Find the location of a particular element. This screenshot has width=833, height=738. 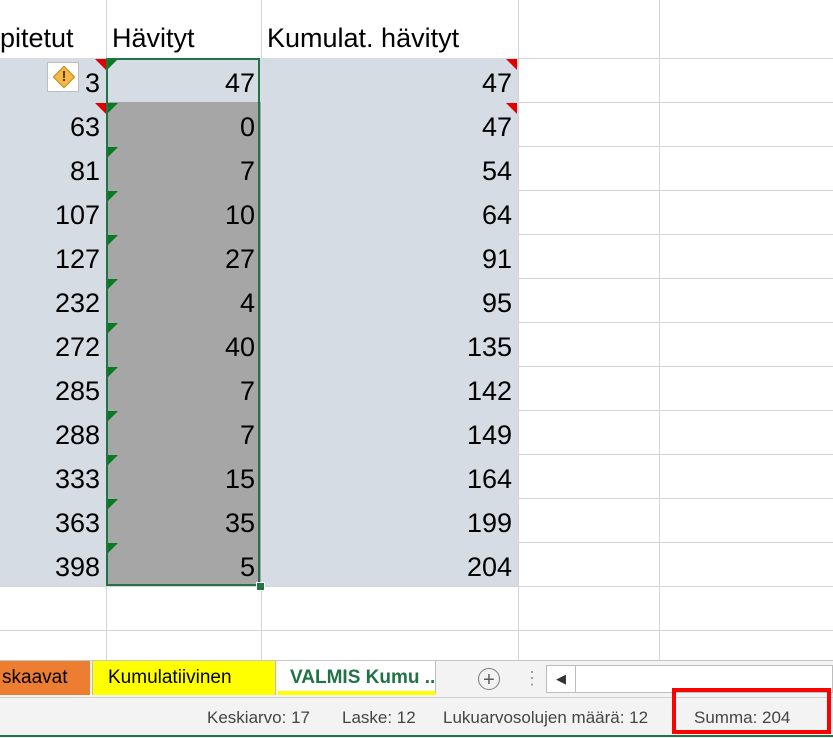

sheet-tab-kaavat: skaavat is located at coordinates (45, 678).